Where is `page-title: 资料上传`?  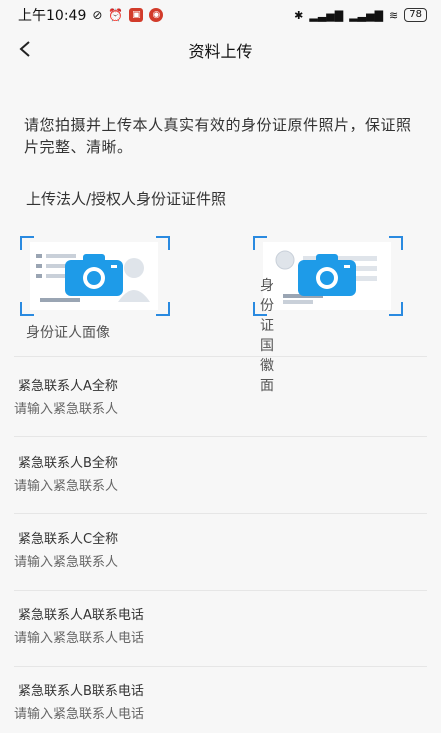
page-title: 资料上传 is located at coordinates (220, 51).